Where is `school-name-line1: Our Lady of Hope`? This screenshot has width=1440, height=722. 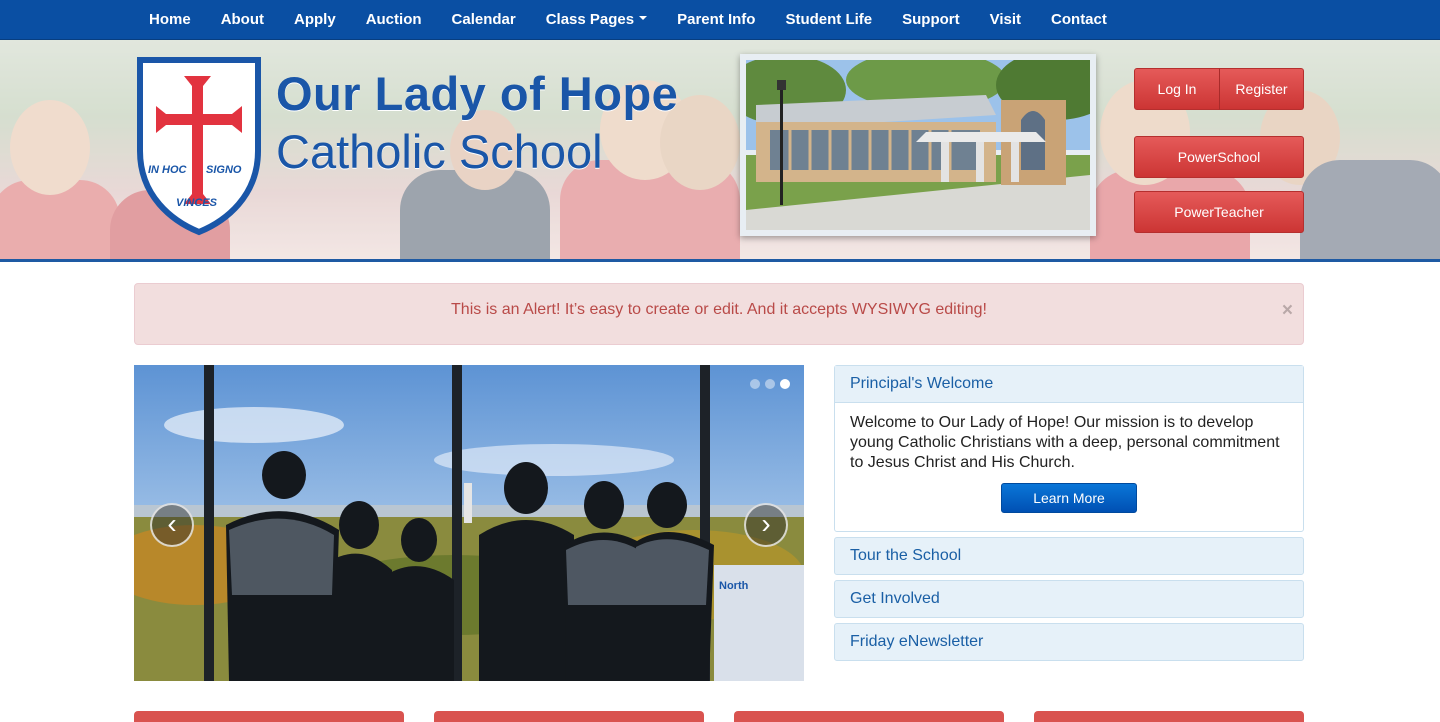
school-name-line1: Our Lady of Hope is located at coordinates (477, 93).